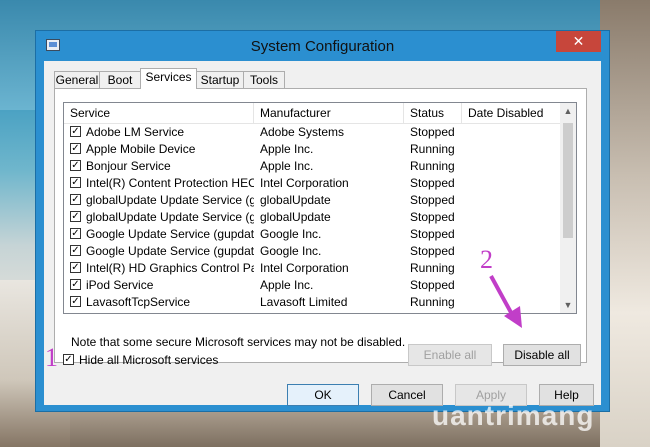  I want to click on column-header-date-disabled: Date Disabled, so click(511, 113).